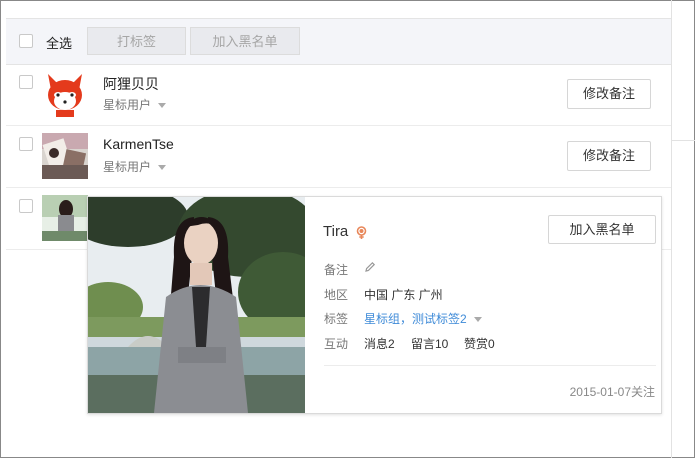 The image size is (695, 458). What do you see at coordinates (490, 365) in the screenshot?
I see `card-divider` at bounding box center [490, 365].